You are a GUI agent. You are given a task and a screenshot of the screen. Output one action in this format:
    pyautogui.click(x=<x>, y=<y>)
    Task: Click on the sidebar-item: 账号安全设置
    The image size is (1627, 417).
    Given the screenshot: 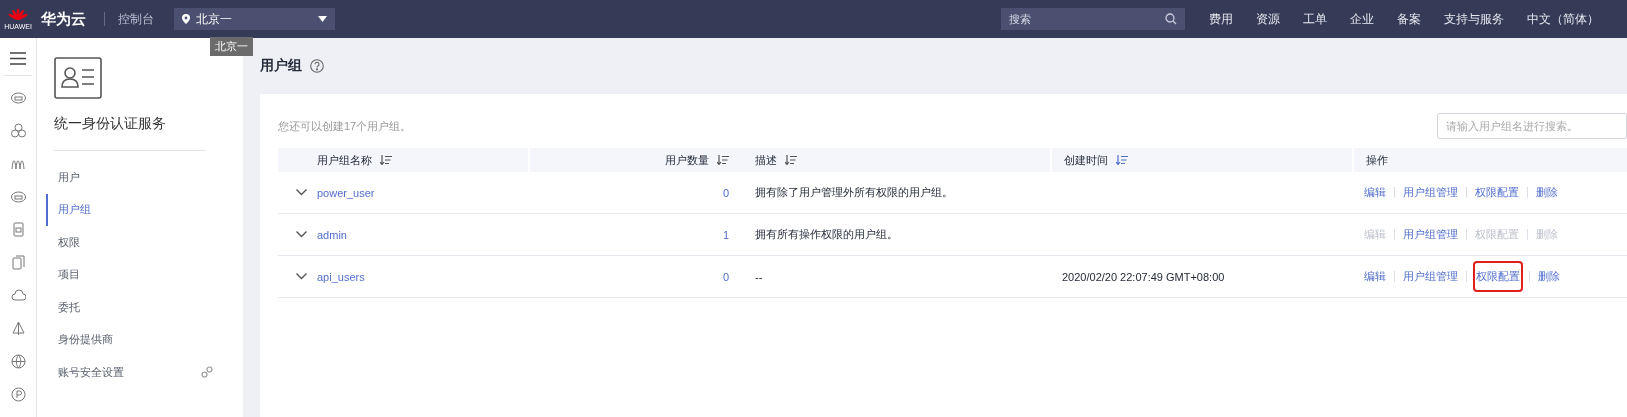 What is the action you would take?
    pyautogui.click(x=144, y=372)
    